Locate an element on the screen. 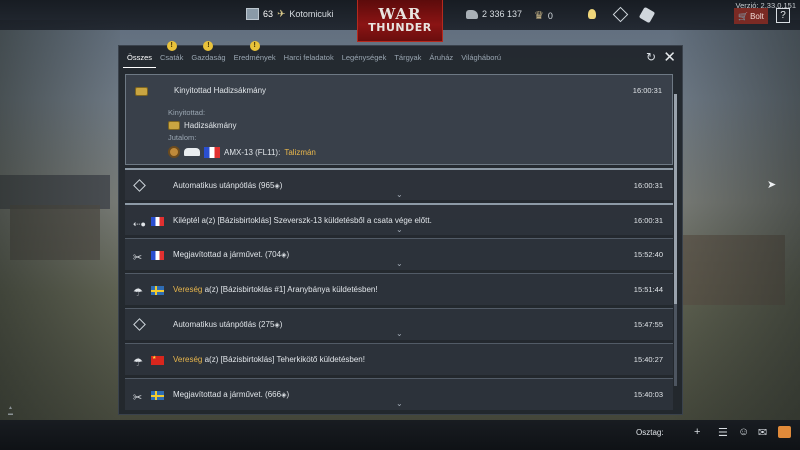  help-button: ? is located at coordinates (783, 15).